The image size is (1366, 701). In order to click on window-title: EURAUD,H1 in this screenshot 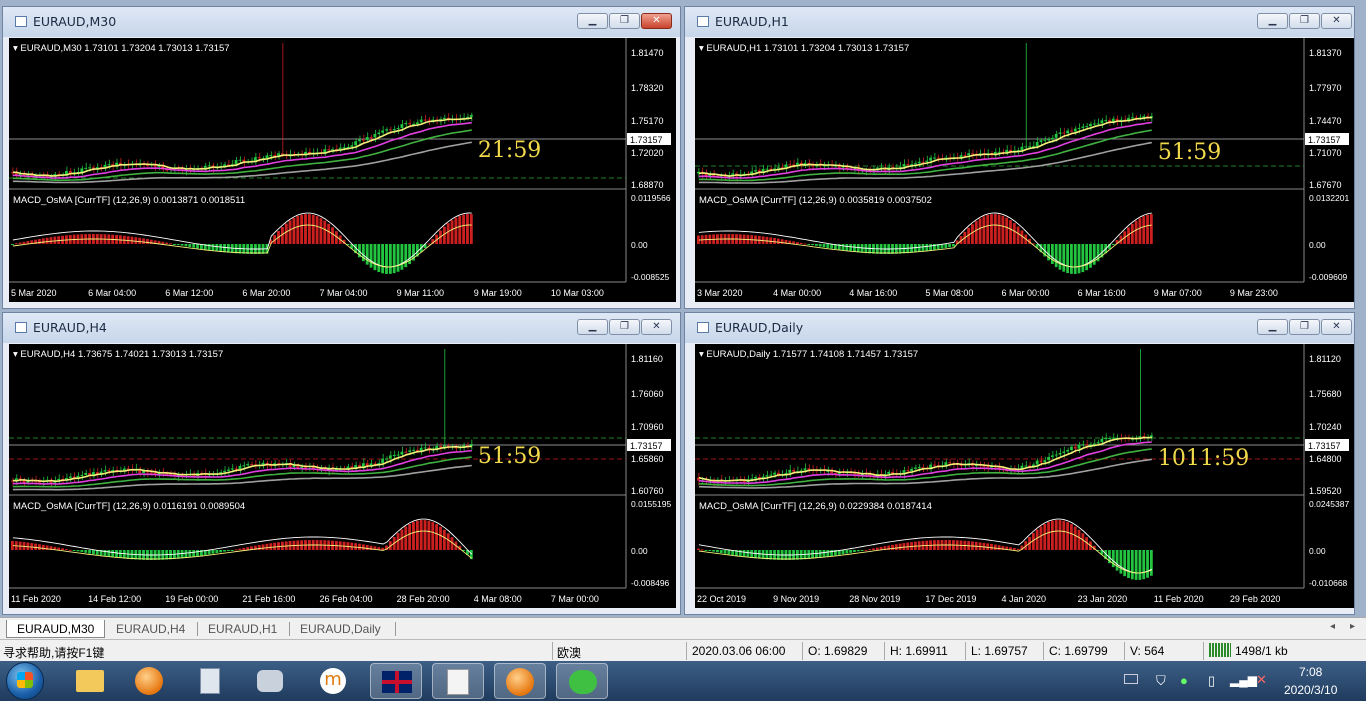, I will do `click(752, 21)`.